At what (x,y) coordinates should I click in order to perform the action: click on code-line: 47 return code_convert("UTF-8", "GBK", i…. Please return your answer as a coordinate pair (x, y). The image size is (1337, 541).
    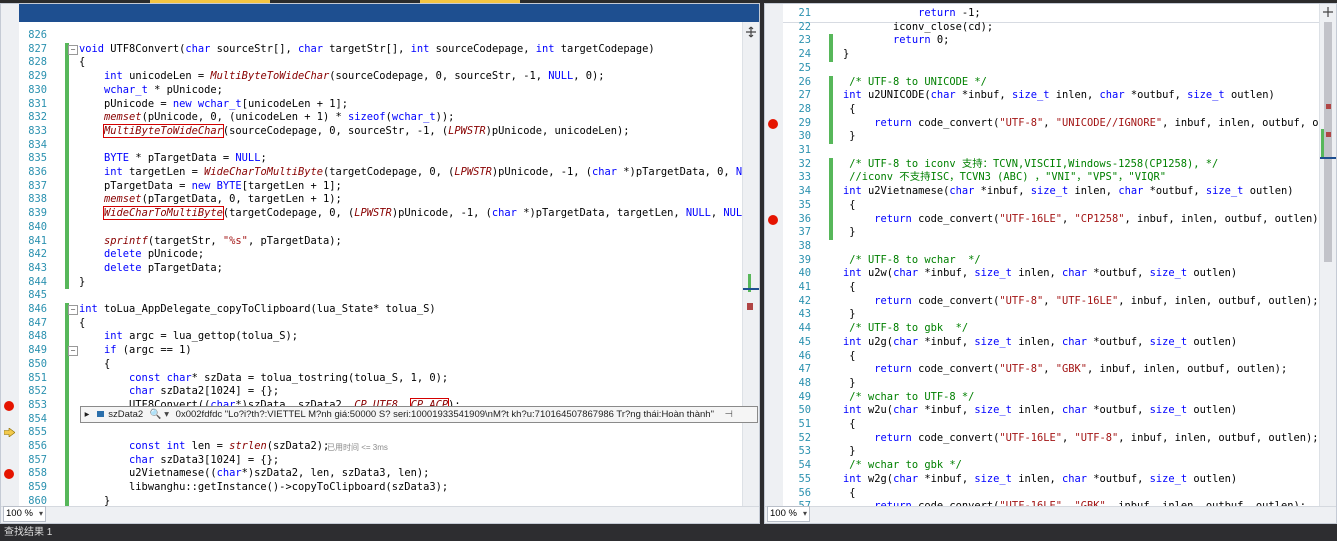
    Looking at the image, I should click on (1042, 370).